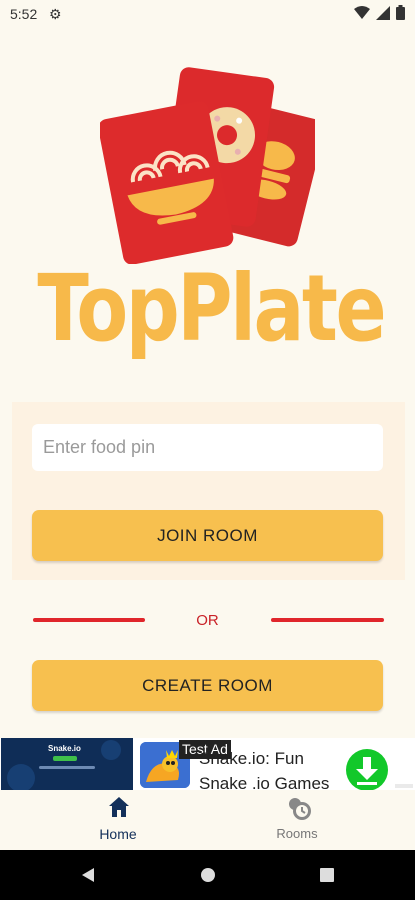 This screenshot has width=415, height=900. I want to click on home-icon, so click(119, 807).